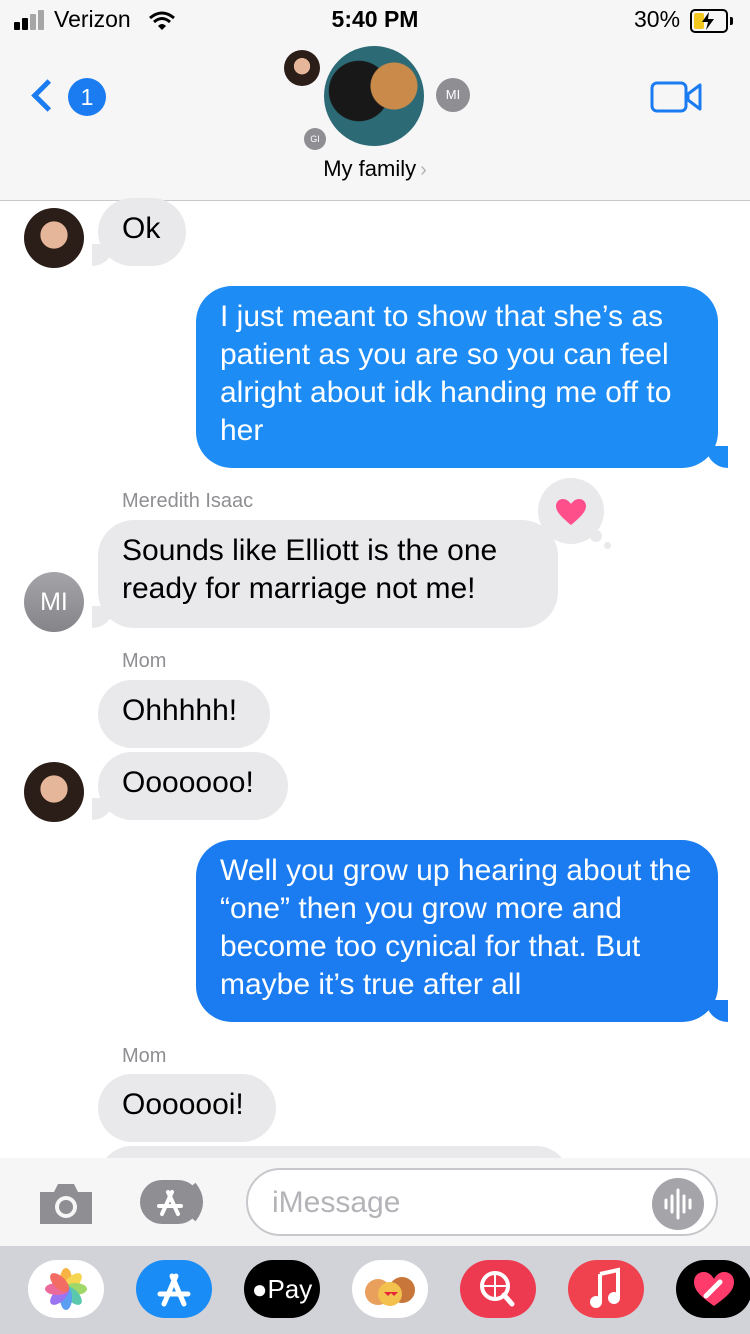  Describe the element at coordinates (290, 1289) in the screenshot. I see `pay-label: Pay` at that location.